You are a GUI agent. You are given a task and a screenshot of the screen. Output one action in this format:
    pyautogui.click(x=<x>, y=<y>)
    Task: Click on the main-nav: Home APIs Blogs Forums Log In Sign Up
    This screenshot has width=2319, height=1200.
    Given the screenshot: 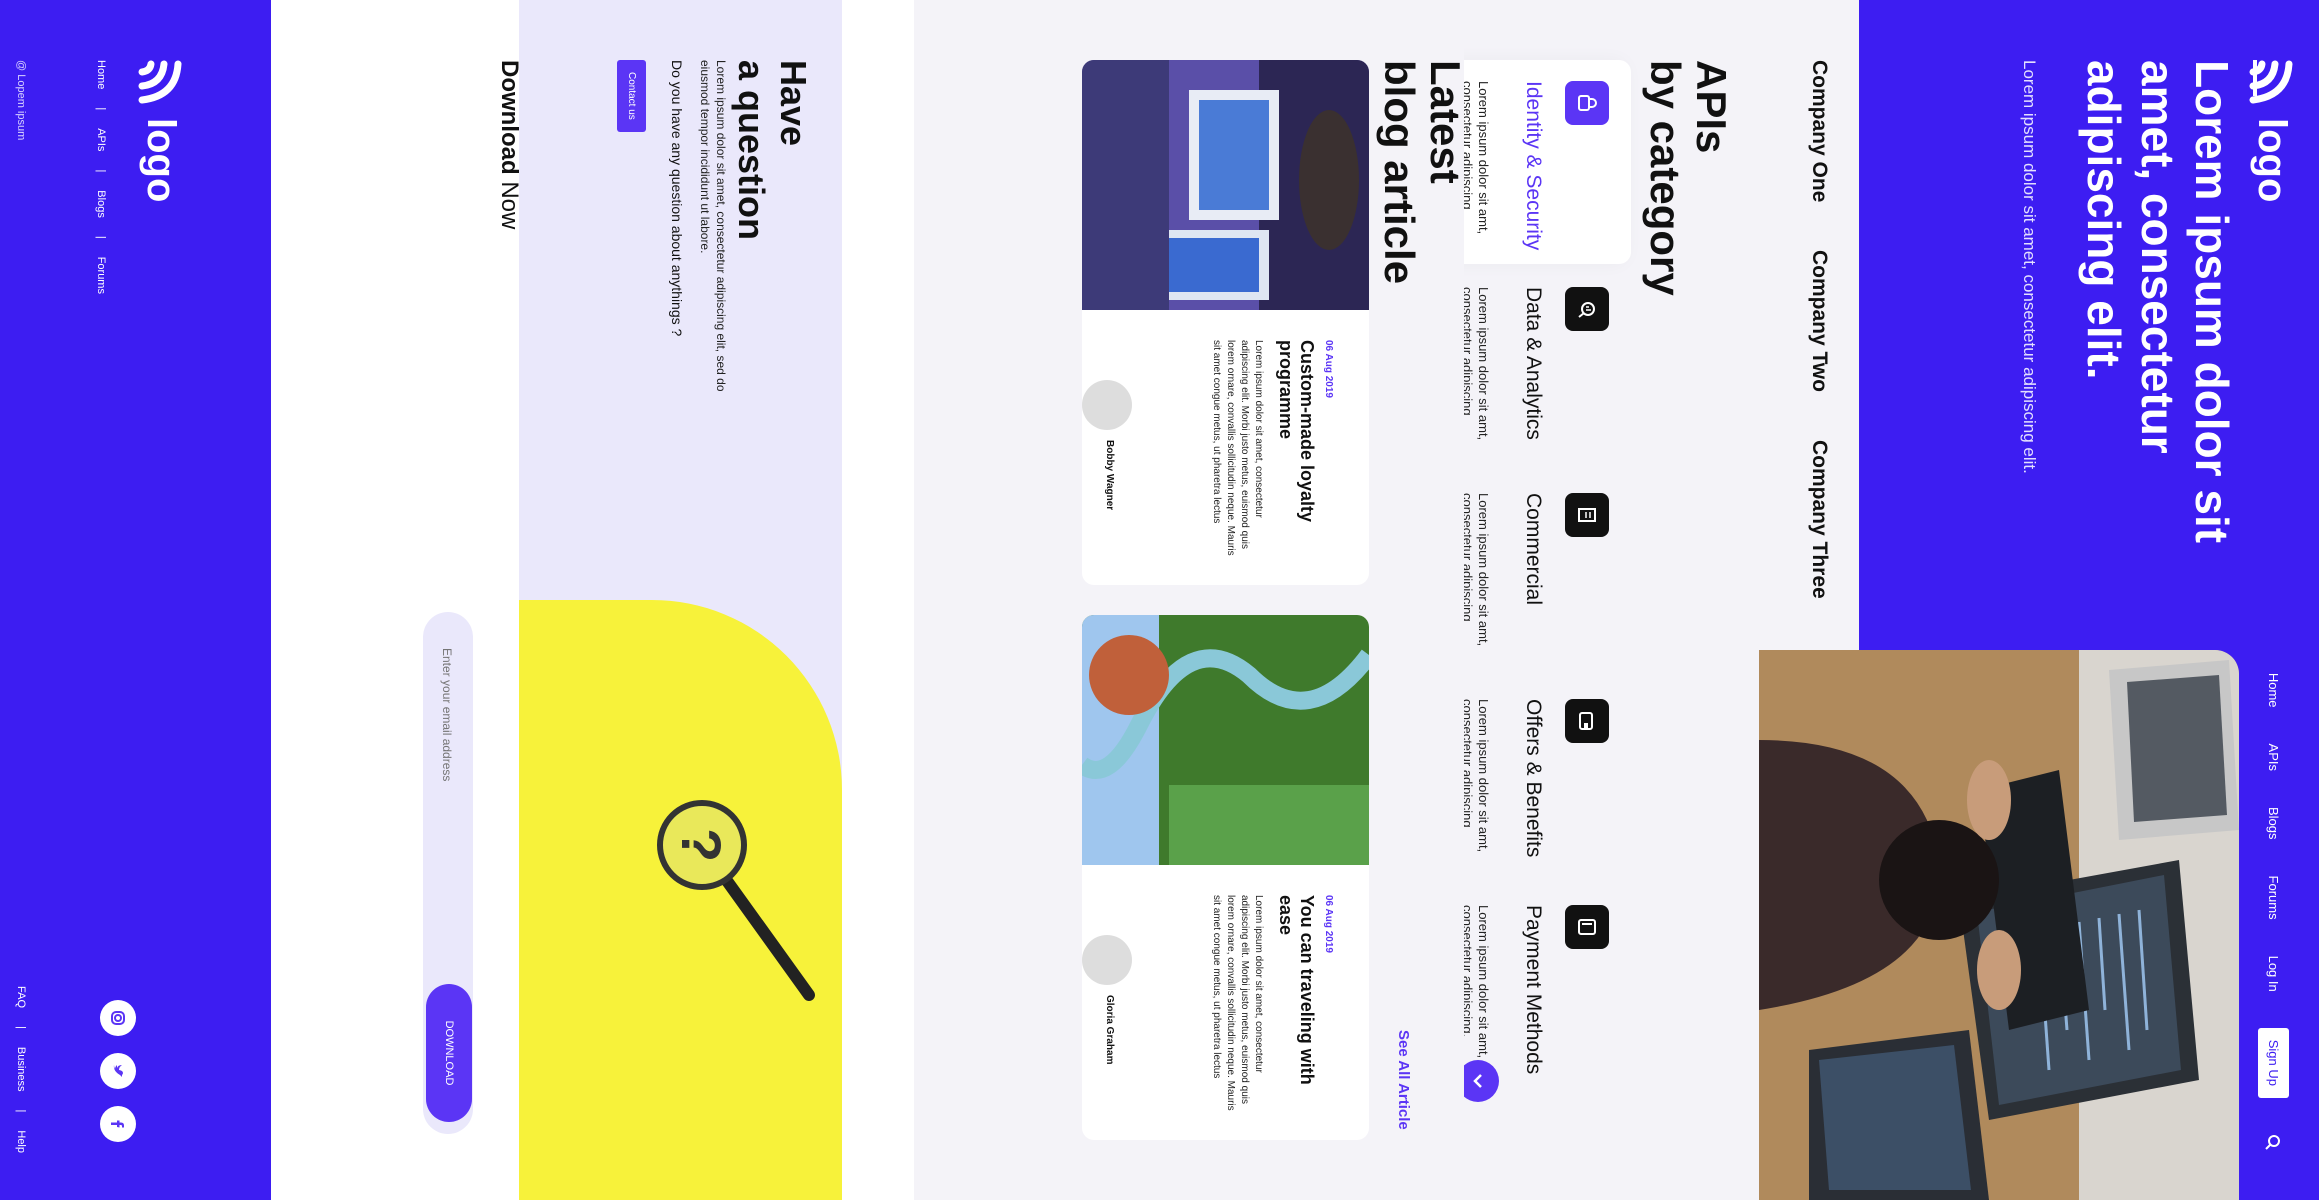 What is the action you would take?
    pyautogui.click(x=2273, y=911)
    